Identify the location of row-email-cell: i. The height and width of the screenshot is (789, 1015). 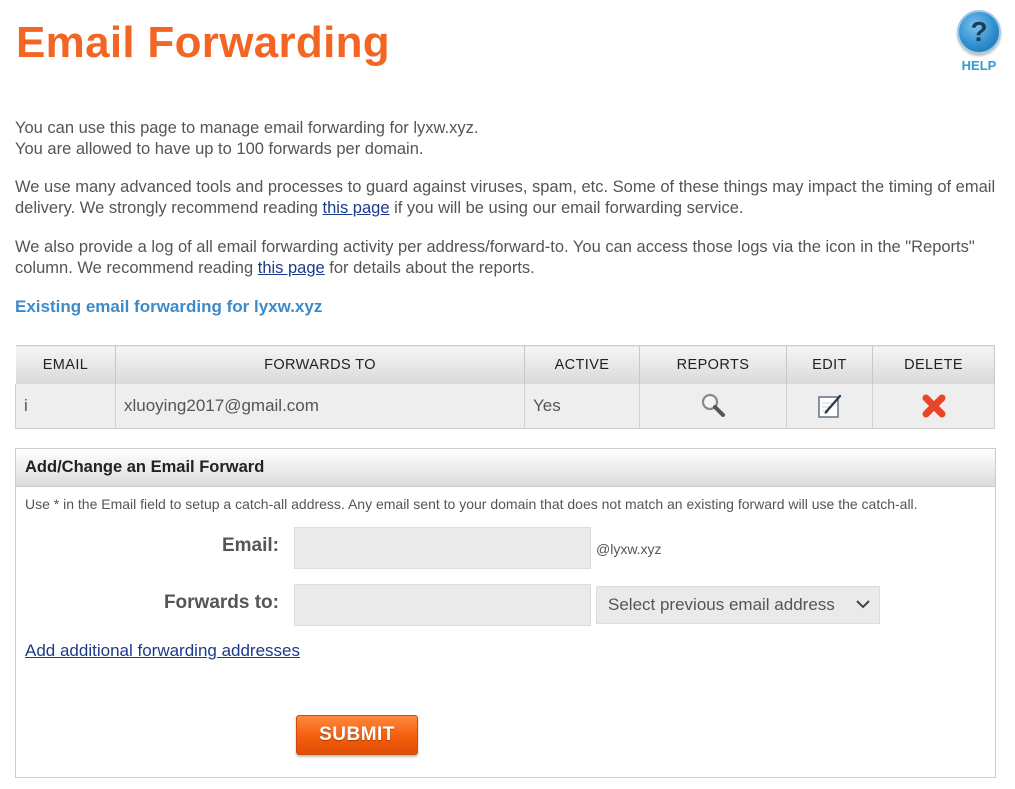
(65, 406).